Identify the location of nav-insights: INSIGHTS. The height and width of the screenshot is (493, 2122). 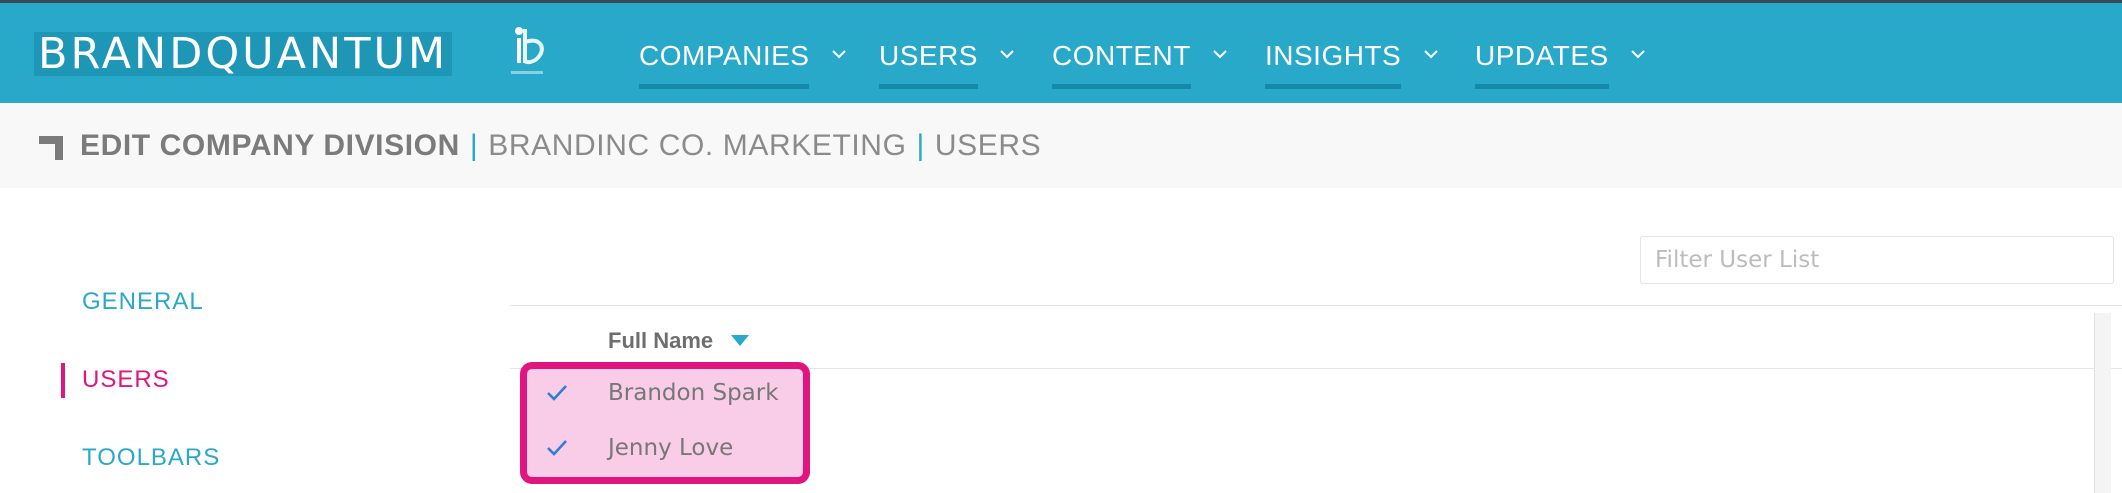
(1351, 64).